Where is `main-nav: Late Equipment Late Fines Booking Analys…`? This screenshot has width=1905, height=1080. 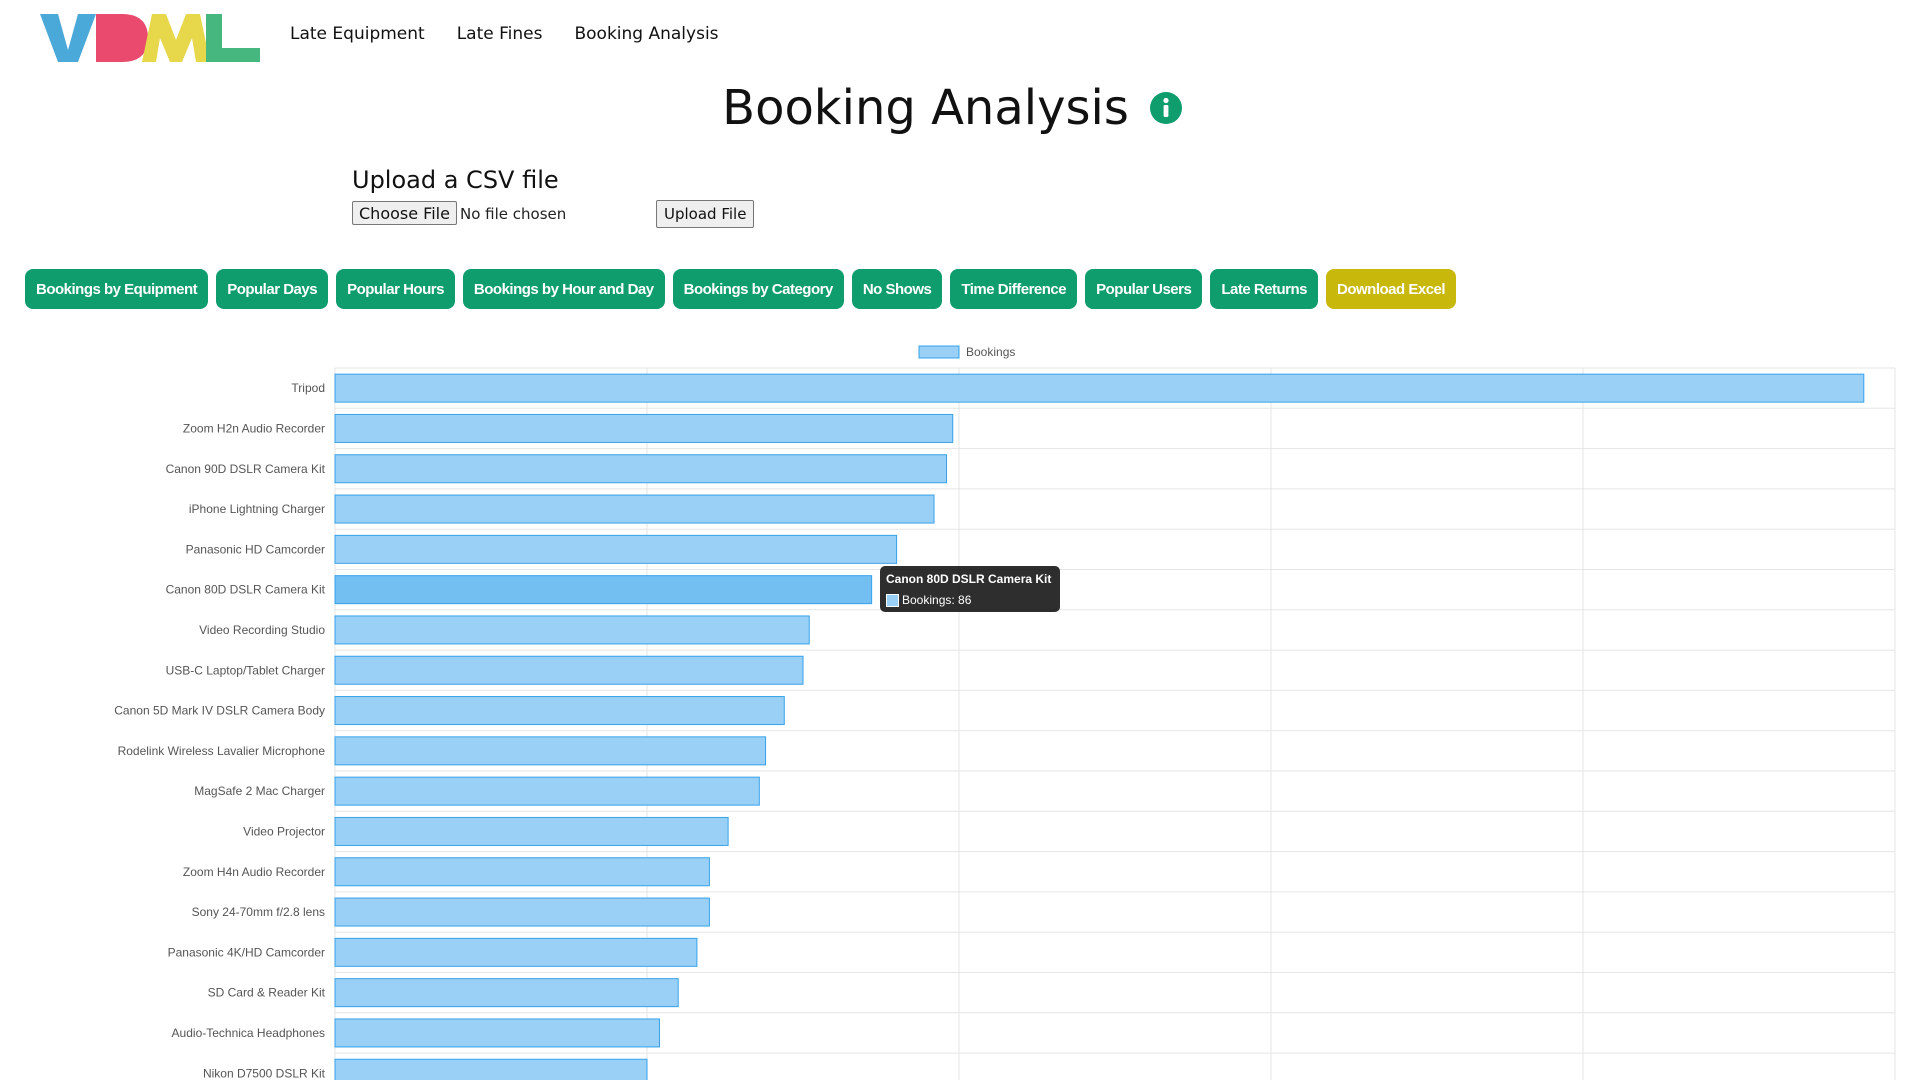 main-nav: Late Equipment Late Fines Booking Analys… is located at coordinates (504, 34).